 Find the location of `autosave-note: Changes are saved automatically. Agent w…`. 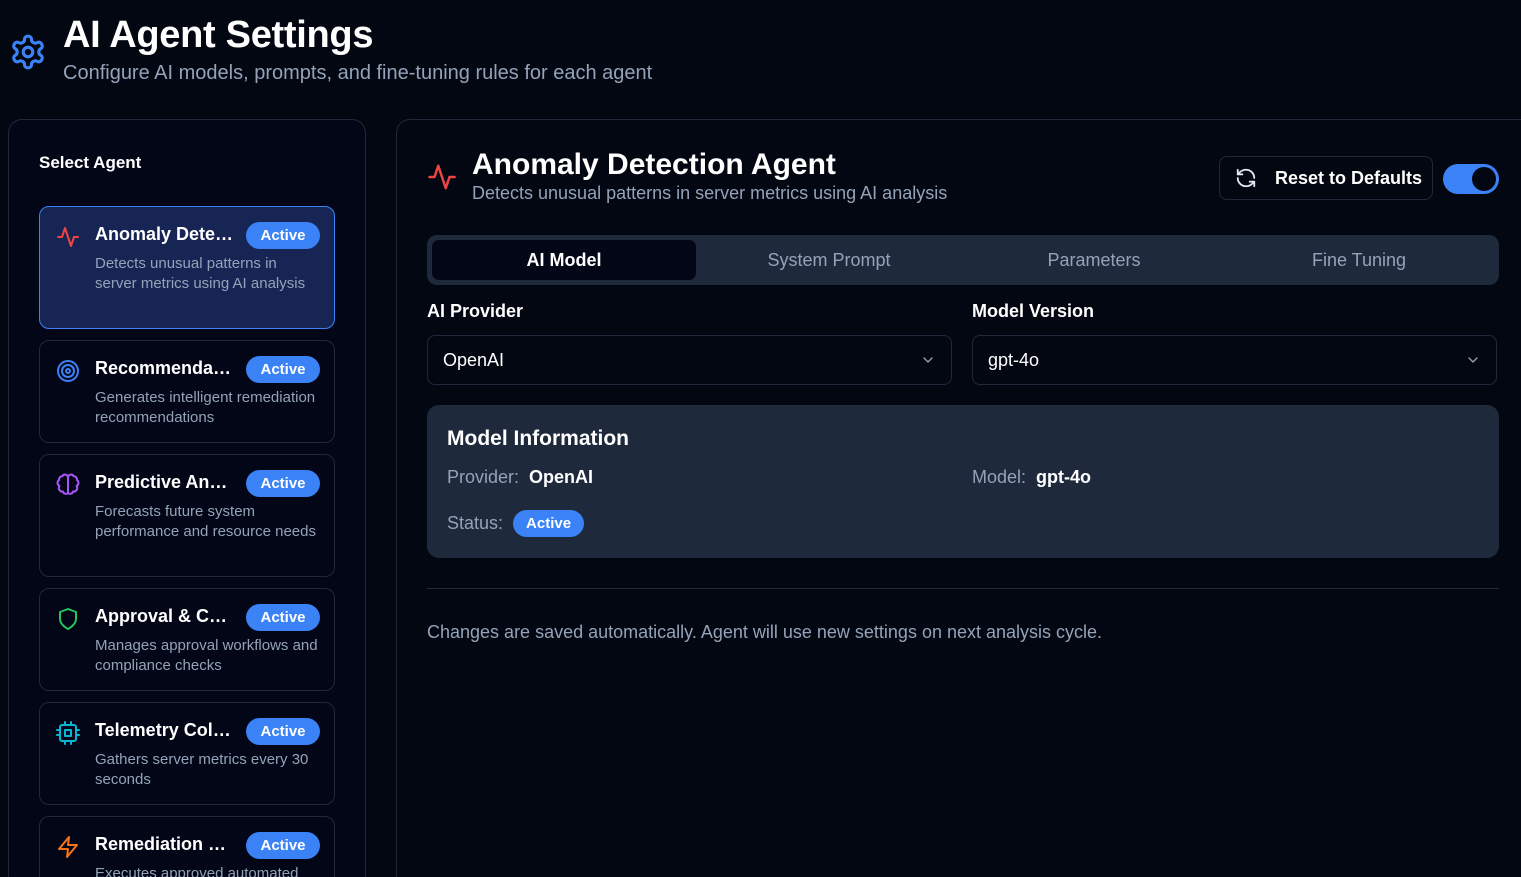

autosave-note: Changes are saved automatically. Agent w… is located at coordinates (765, 632).